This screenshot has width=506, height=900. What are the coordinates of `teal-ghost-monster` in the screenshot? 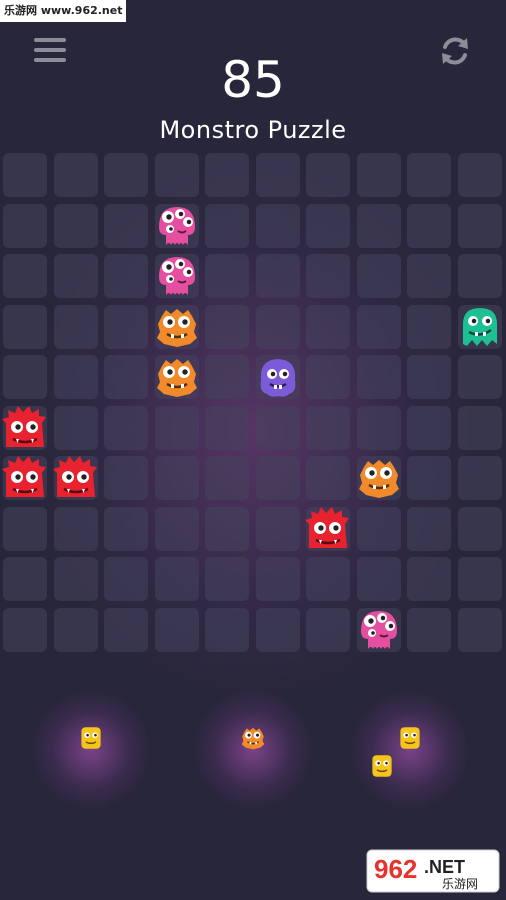 It's located at (479, 326).